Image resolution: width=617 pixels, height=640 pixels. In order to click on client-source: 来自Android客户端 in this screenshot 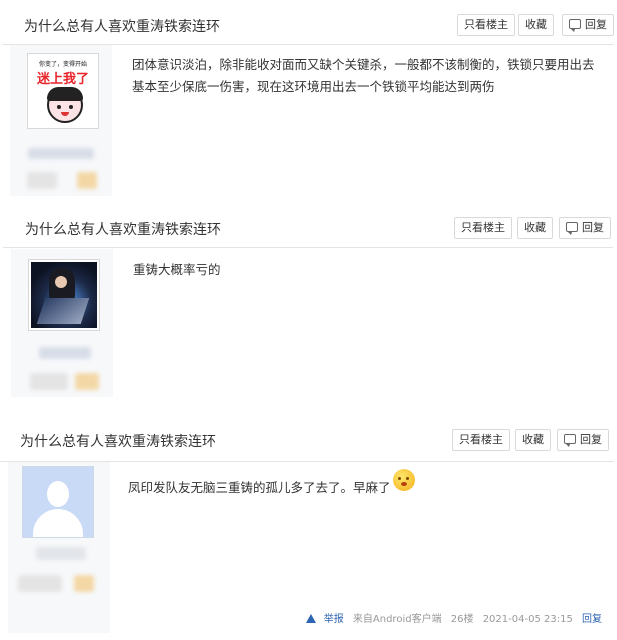, I will do `click(397, 619)`.